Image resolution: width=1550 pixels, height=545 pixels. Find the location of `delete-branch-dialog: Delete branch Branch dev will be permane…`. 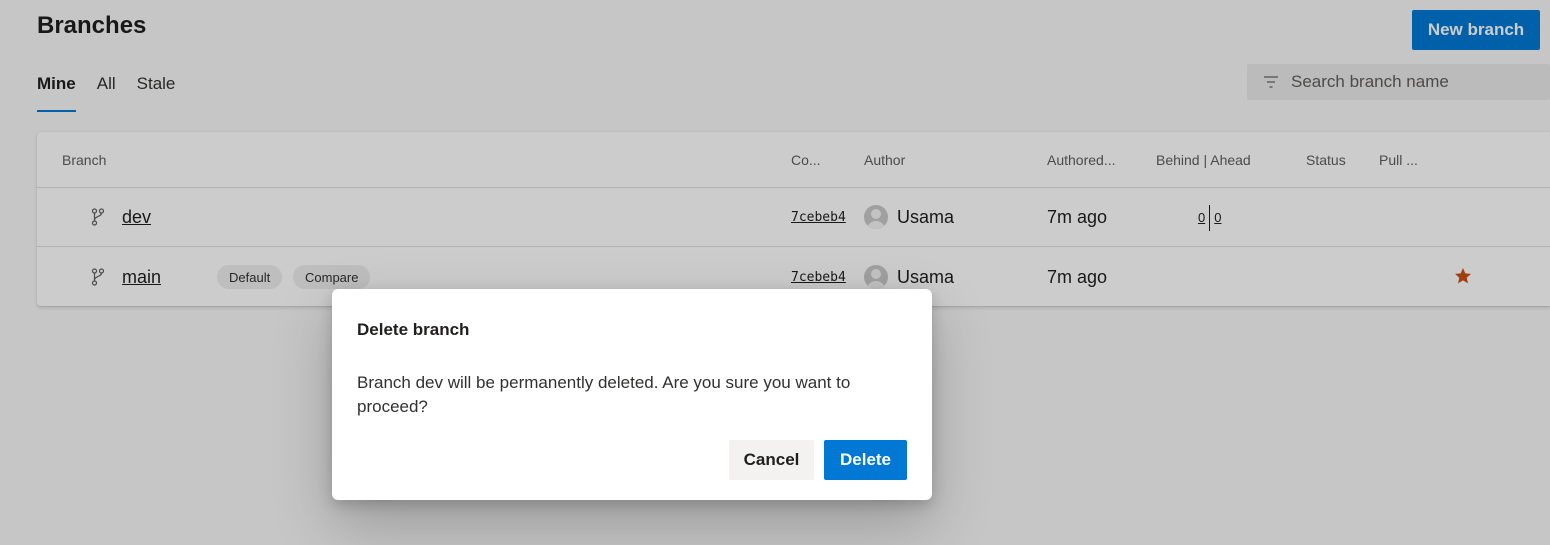

delete-branch-dialog: Delete branch Branch dev will be permane… is located at coordinates (632, 394).